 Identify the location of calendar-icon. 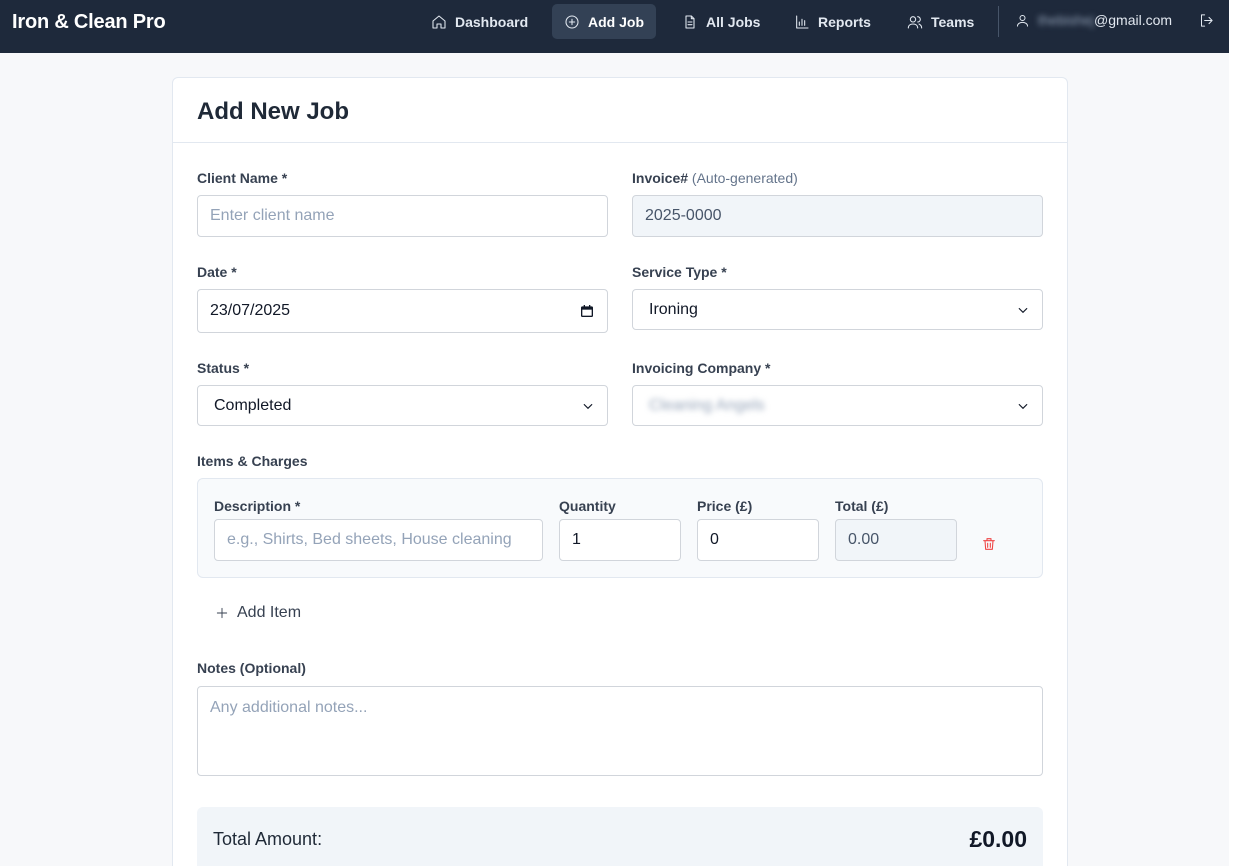
(587, 311).